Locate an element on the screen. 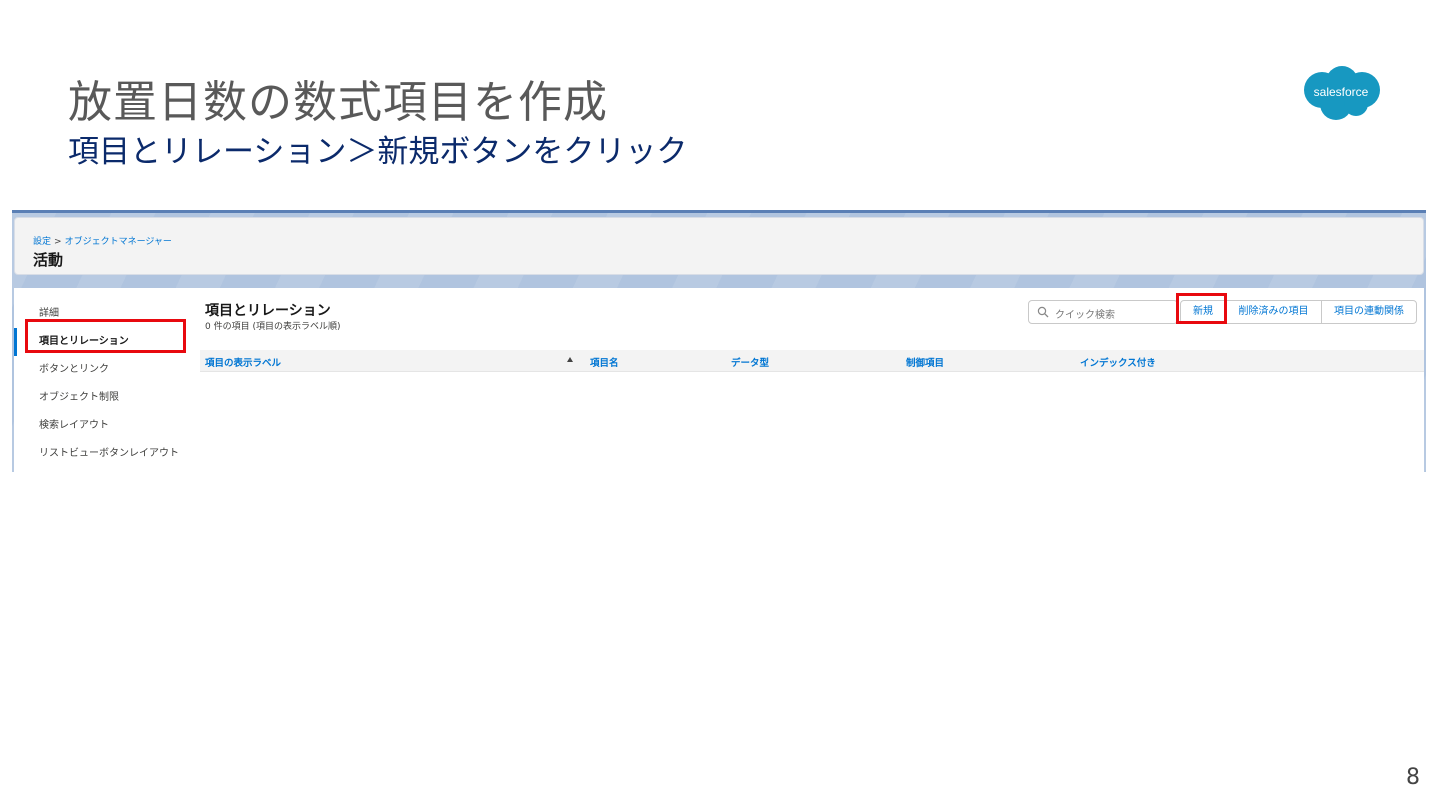 The width and height of the screenshot is (1440, 810). sidebar-item-search-layouts: 検索レイアウト is located at coordinates (107, 426).